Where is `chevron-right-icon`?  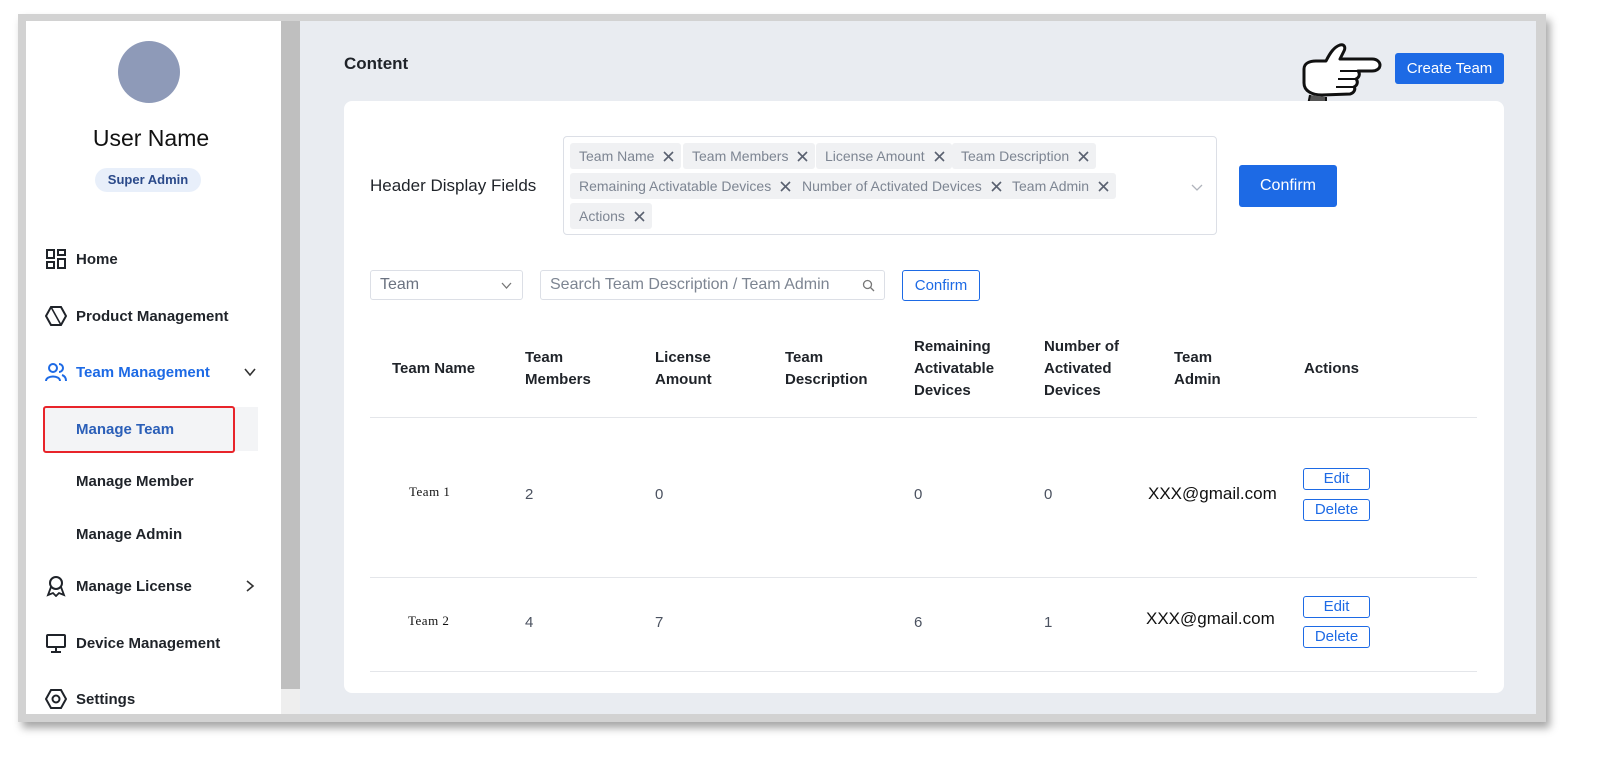 chevron-right-icon is located at coordinates (250, 586).